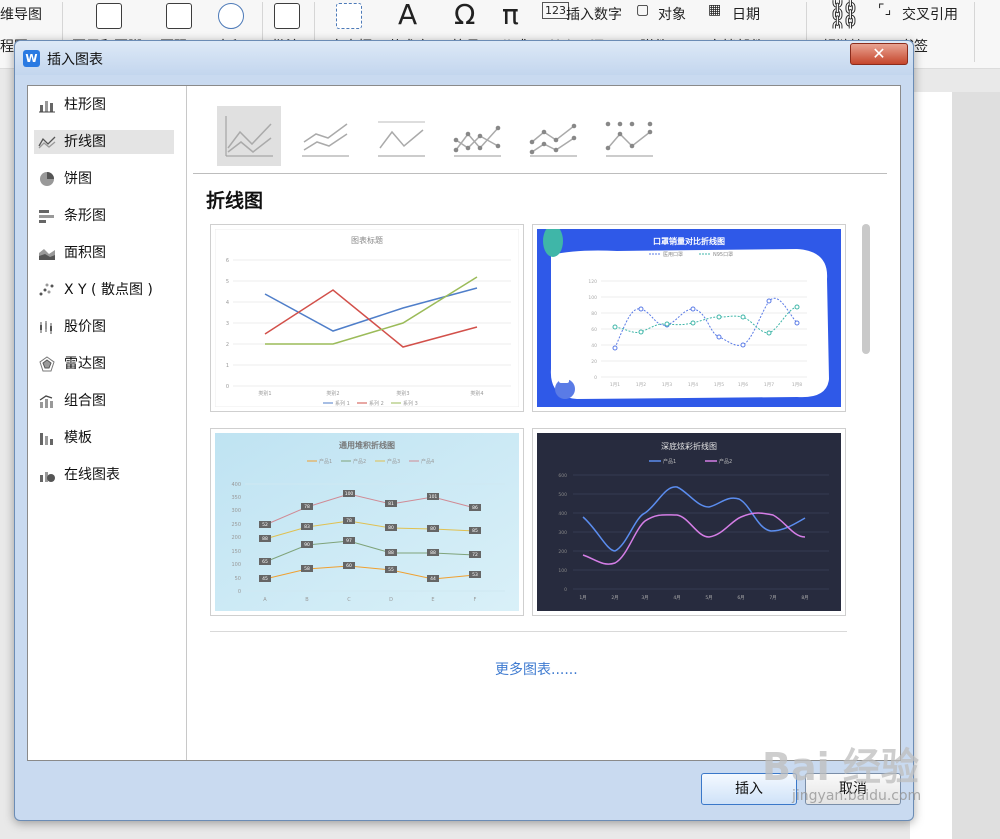 This screenshot has height=839, width=1000. I want to click on svg-text: 类别1, so click(264, 393).